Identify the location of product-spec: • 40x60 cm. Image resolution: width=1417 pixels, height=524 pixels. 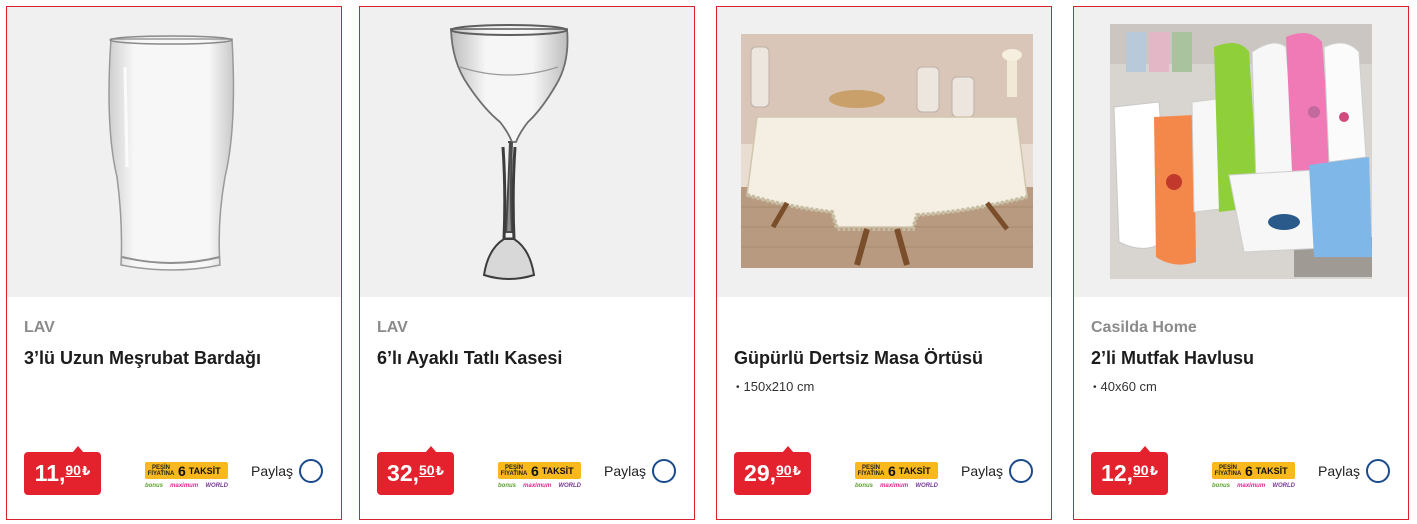
(1125, 386).